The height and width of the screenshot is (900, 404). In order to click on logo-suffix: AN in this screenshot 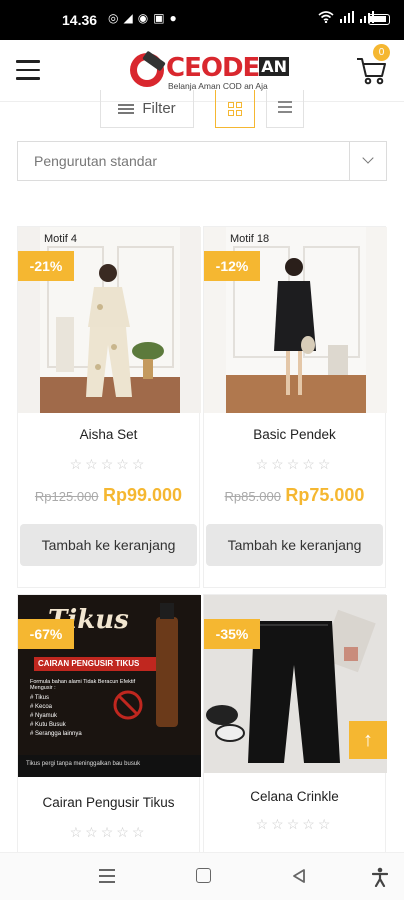, I will do `click(274, 66)`.